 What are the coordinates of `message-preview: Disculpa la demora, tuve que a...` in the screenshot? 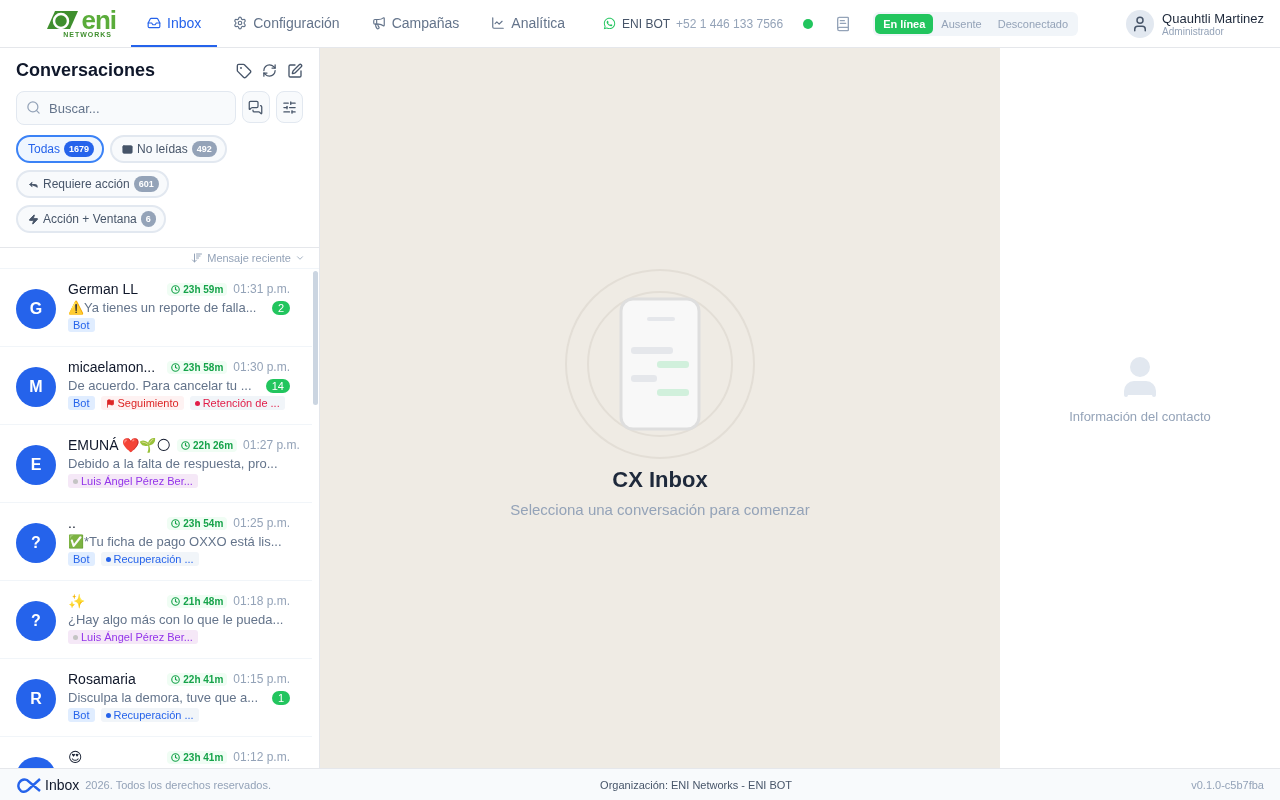 It's located at (164, 697).